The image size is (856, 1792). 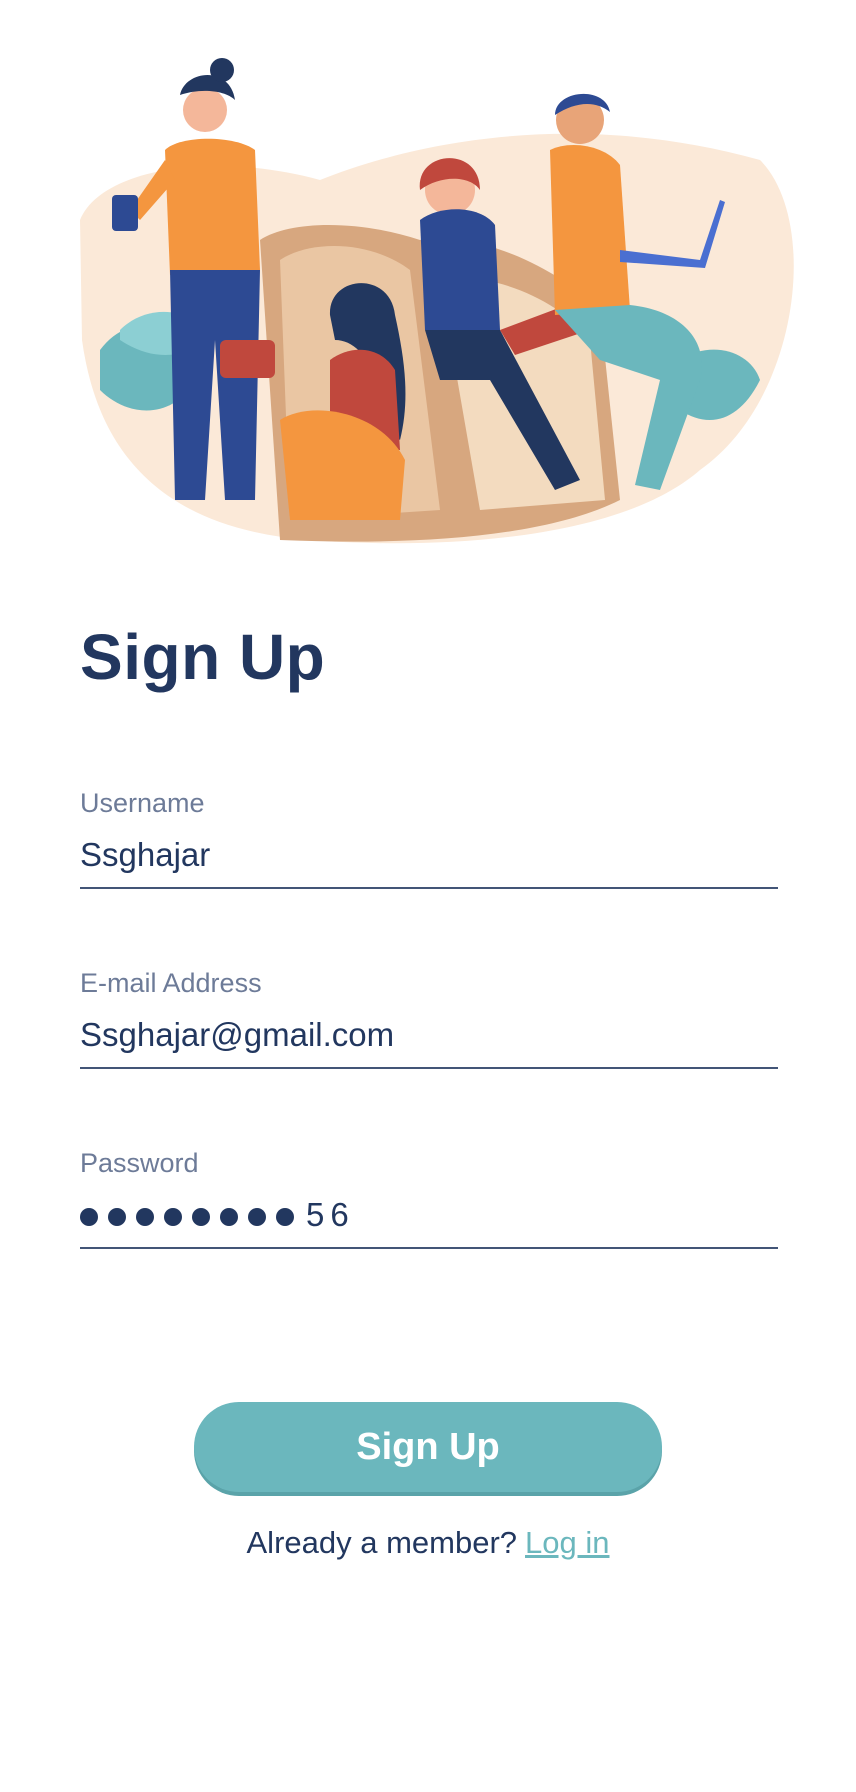 I want to click on password-mask, so click(x=192, y=1215).